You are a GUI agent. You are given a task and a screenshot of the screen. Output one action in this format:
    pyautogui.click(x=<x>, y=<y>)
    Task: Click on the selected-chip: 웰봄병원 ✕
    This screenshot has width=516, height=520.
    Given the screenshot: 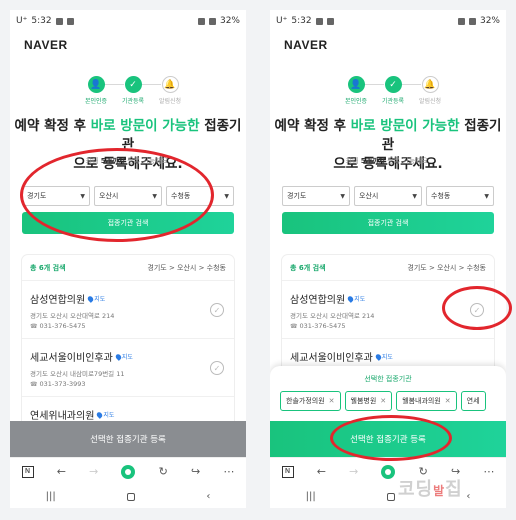 What is the action you would take?
    pyautogui.click(x=368, y=401)
    